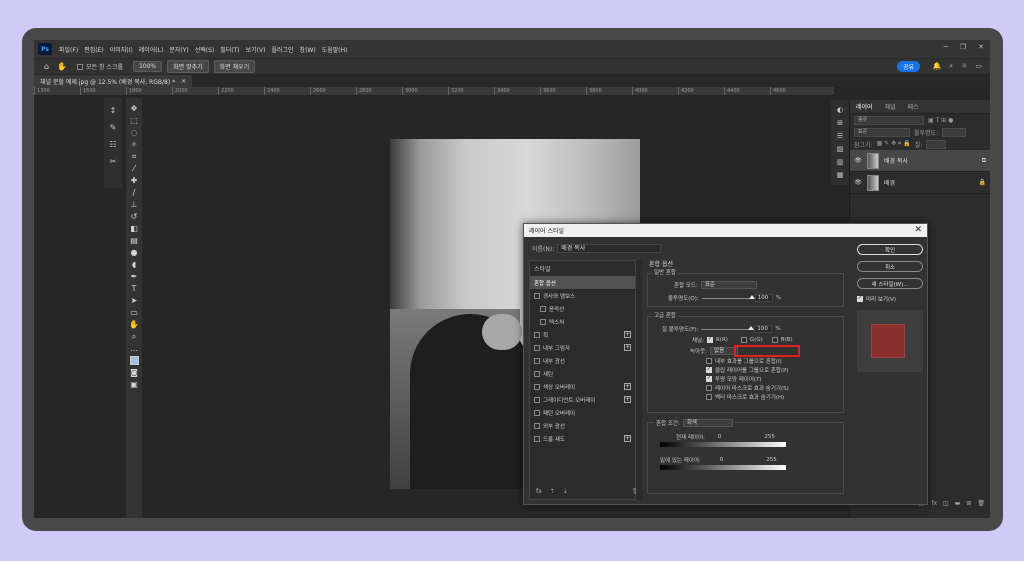 The height and width of the screenshot is (561, 1024). Describe the element at coordinates (840, 162) in the screenshot. I see `info-panel-icon: ▥` at that location.